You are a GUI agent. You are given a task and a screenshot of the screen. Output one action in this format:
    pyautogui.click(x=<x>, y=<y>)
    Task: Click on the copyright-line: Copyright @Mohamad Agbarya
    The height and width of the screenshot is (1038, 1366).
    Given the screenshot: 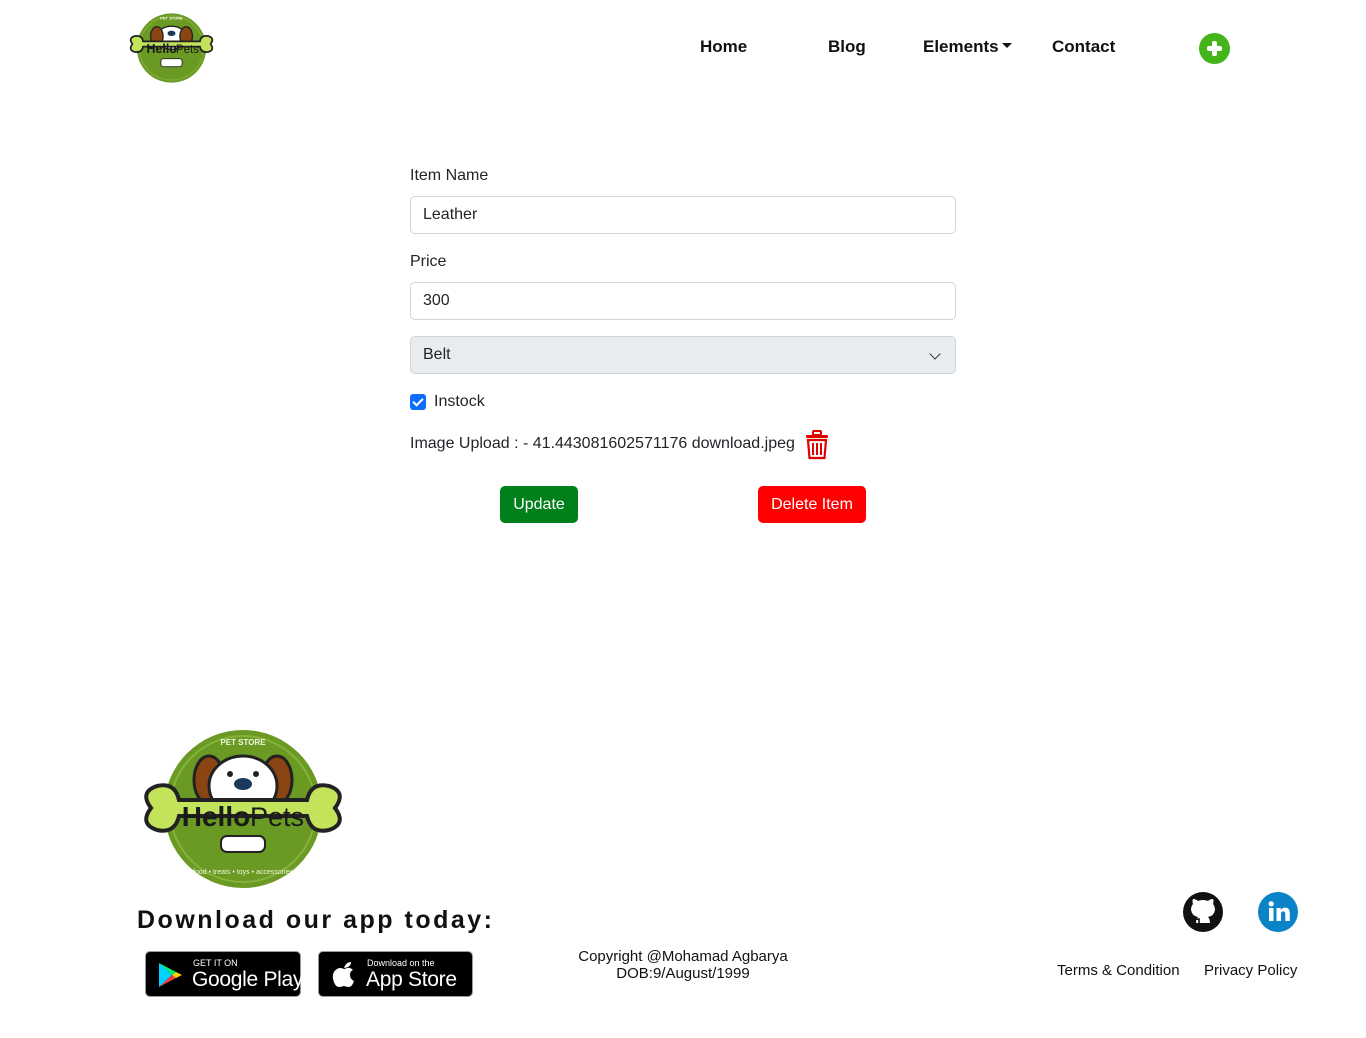 What is the action you would take?
    pyautogui.click(x=683, y=956)
    